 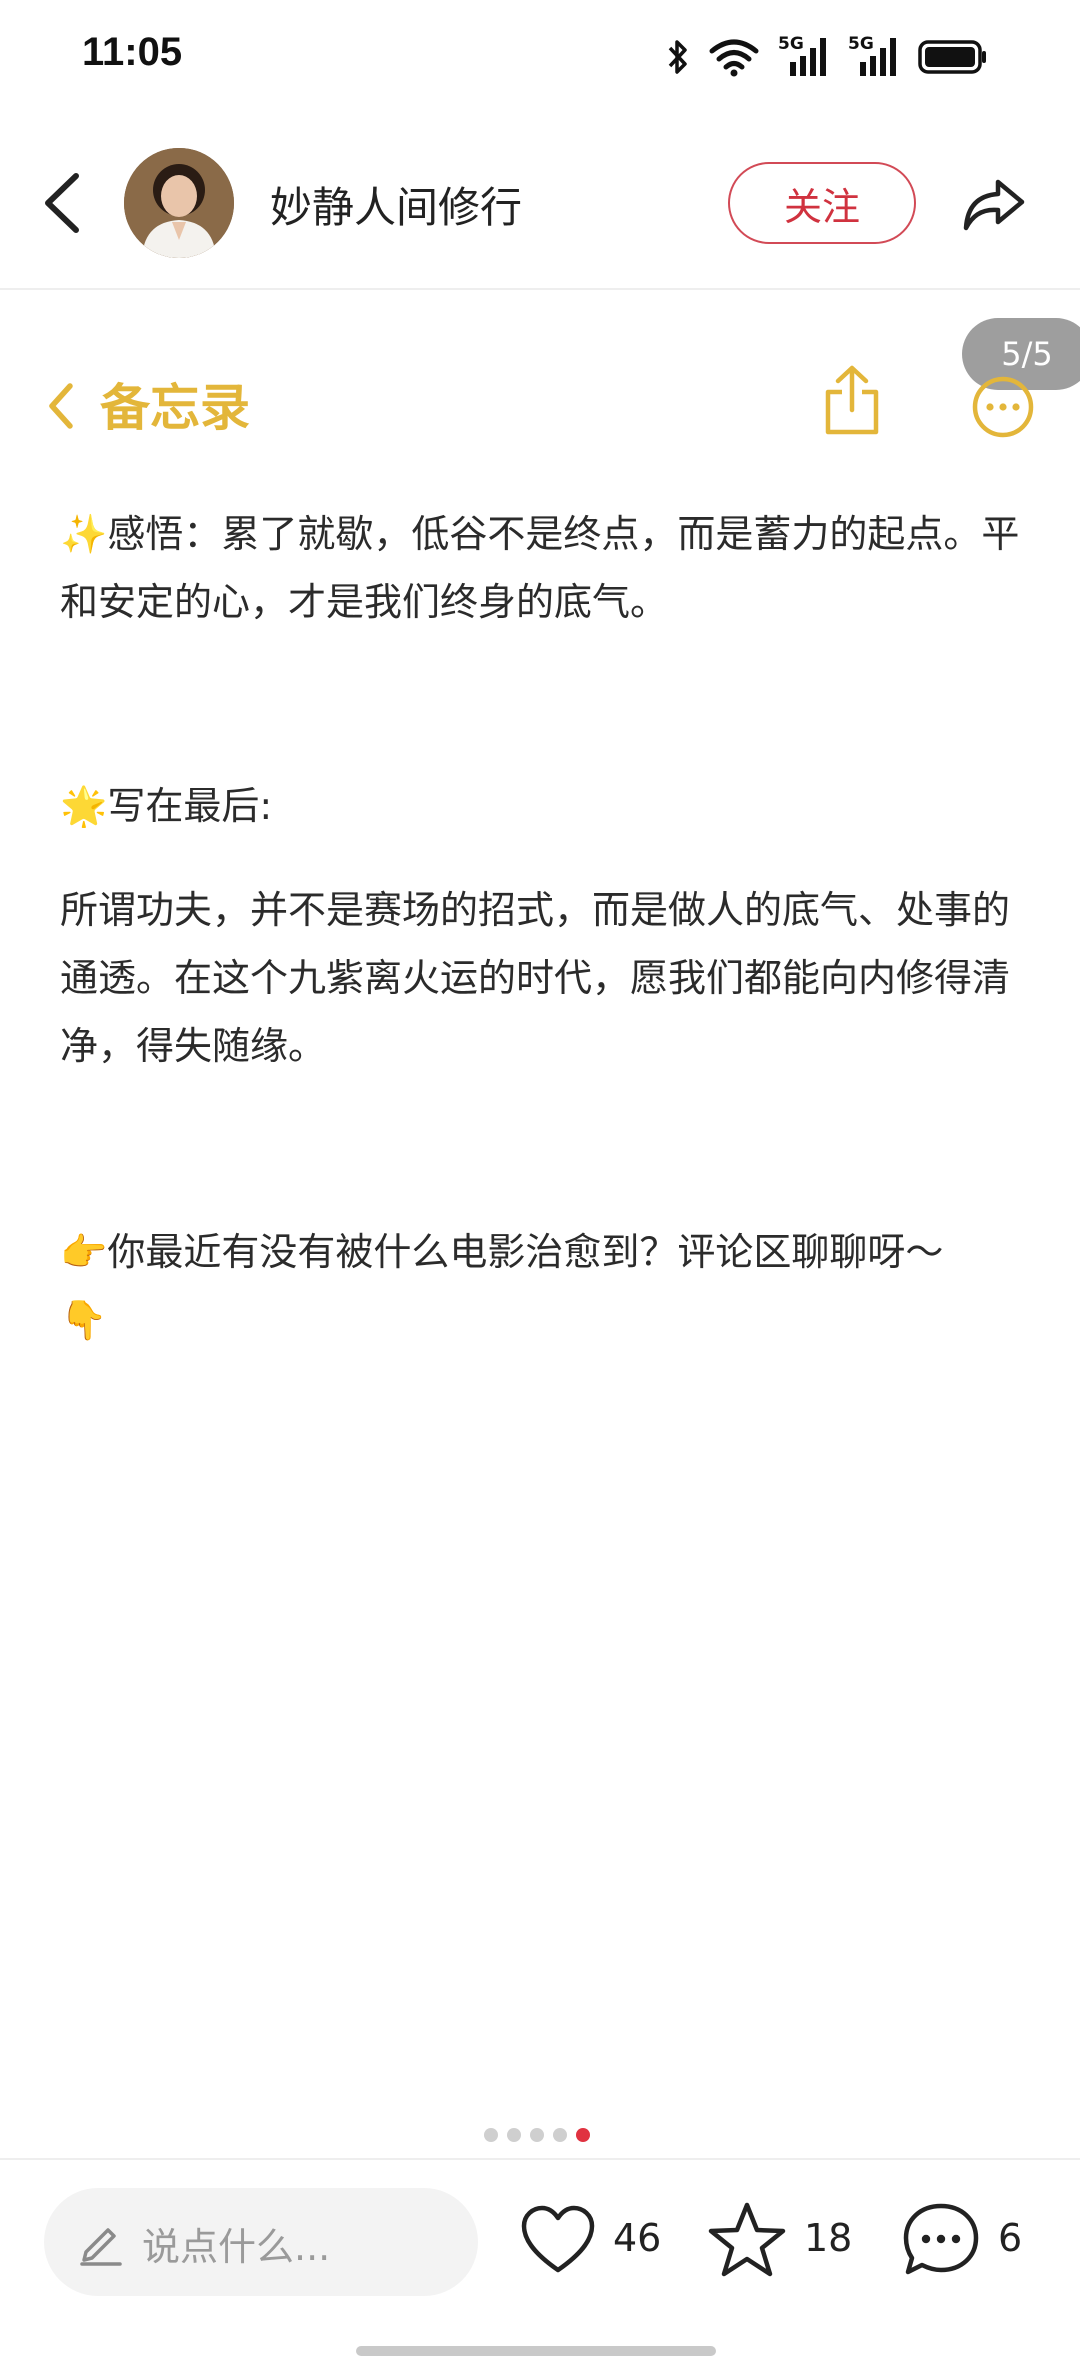 I want to click on notes-share-icon, so click(x=852, y=400).